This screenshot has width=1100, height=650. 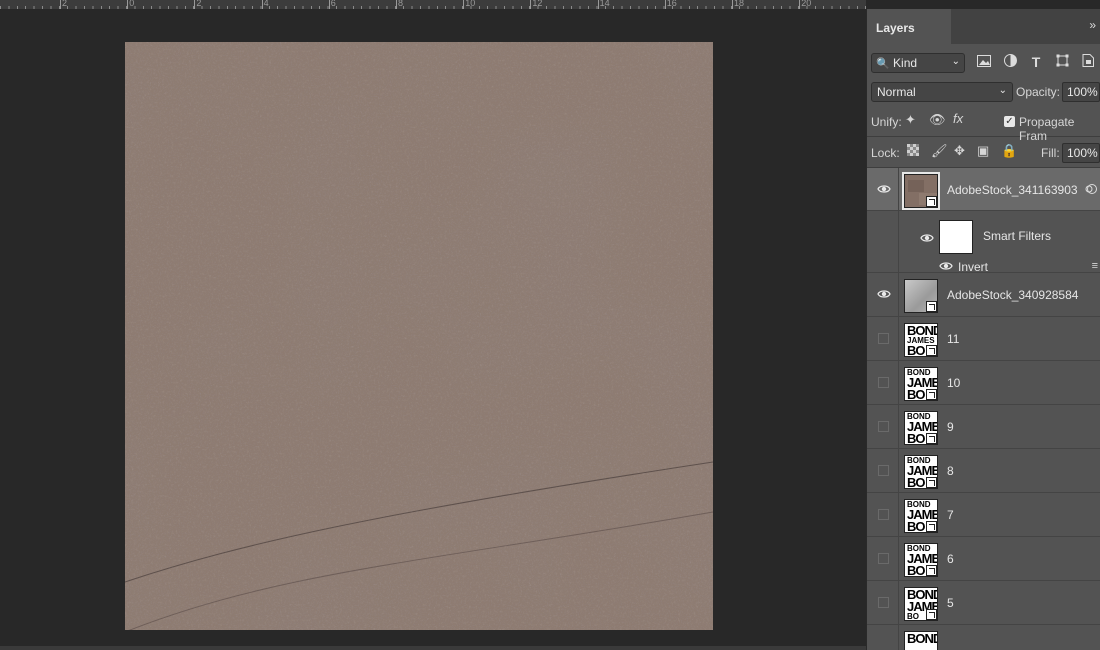 What do you see at coordinates (983, 515) in the screenshot?
I see `layer-row-7: BOND JAMES BO 7` at bounding box center [983, 515].